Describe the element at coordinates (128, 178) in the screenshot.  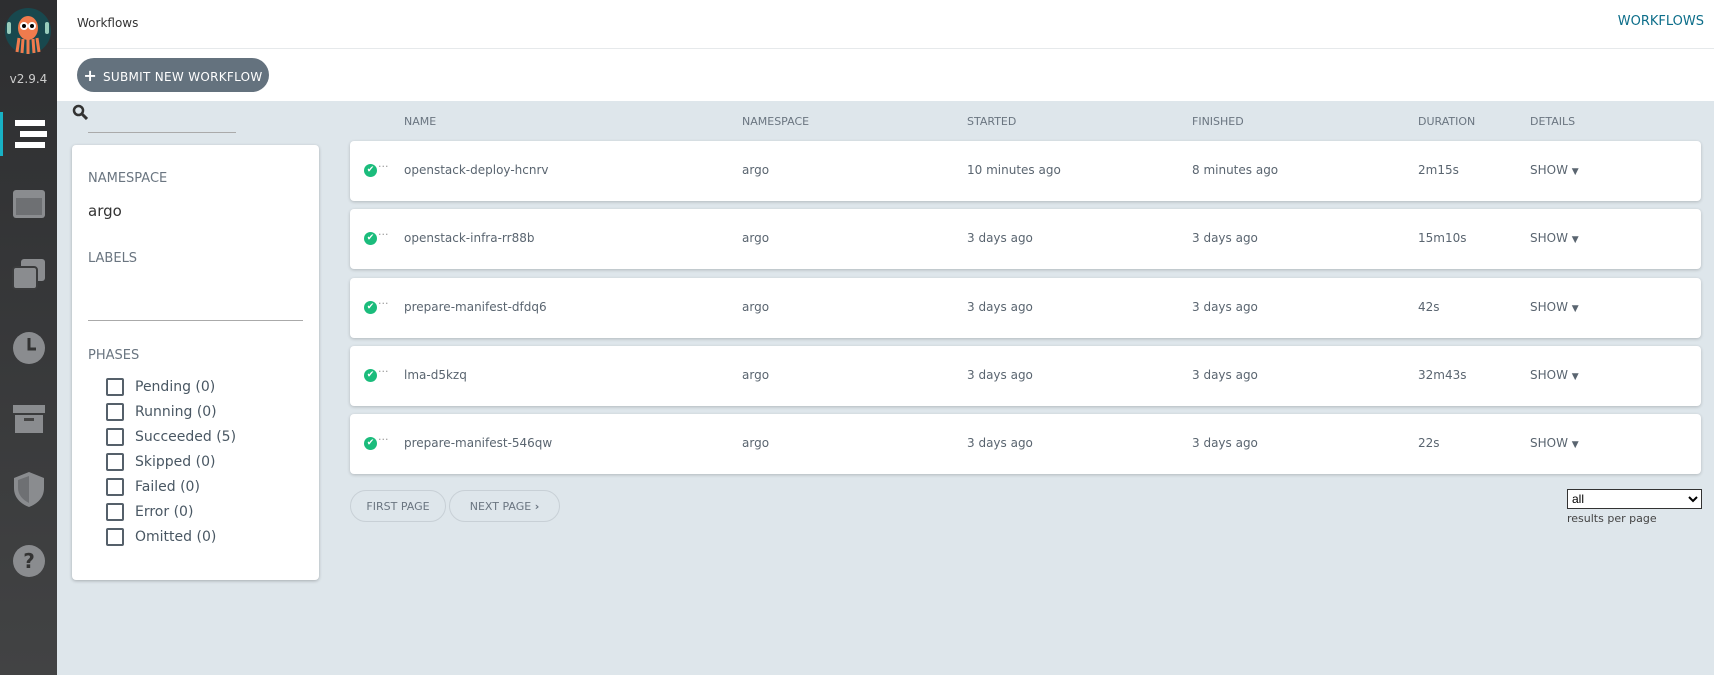
I see `namespace-label: NAMESPACE` at that location.